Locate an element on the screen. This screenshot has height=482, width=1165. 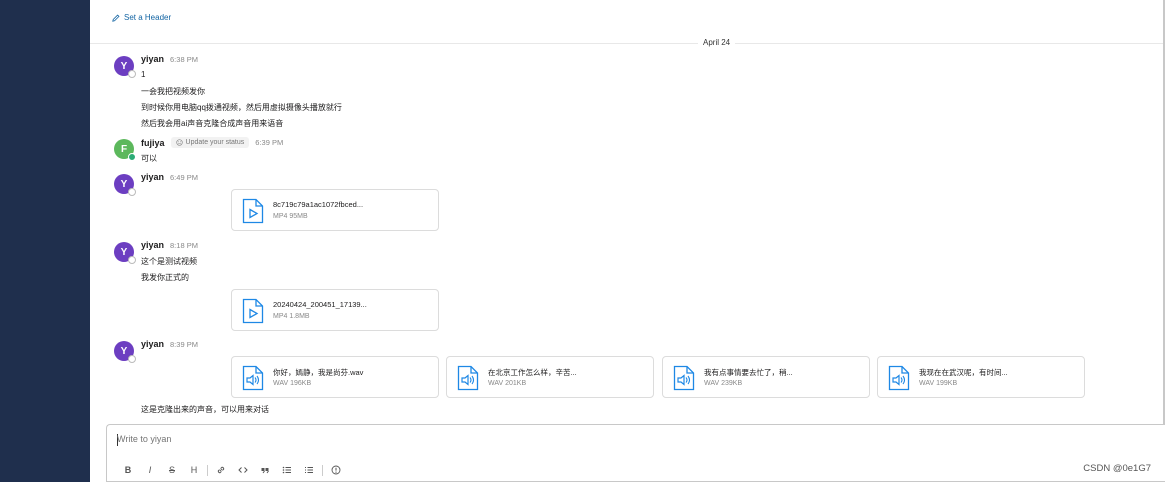
code-icon is located at coordinates (243, 470).